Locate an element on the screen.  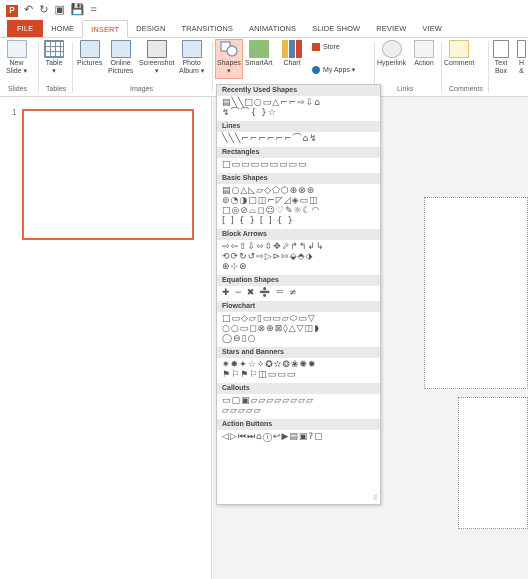
chart-button: Chart is located at coordinates (292, 54).